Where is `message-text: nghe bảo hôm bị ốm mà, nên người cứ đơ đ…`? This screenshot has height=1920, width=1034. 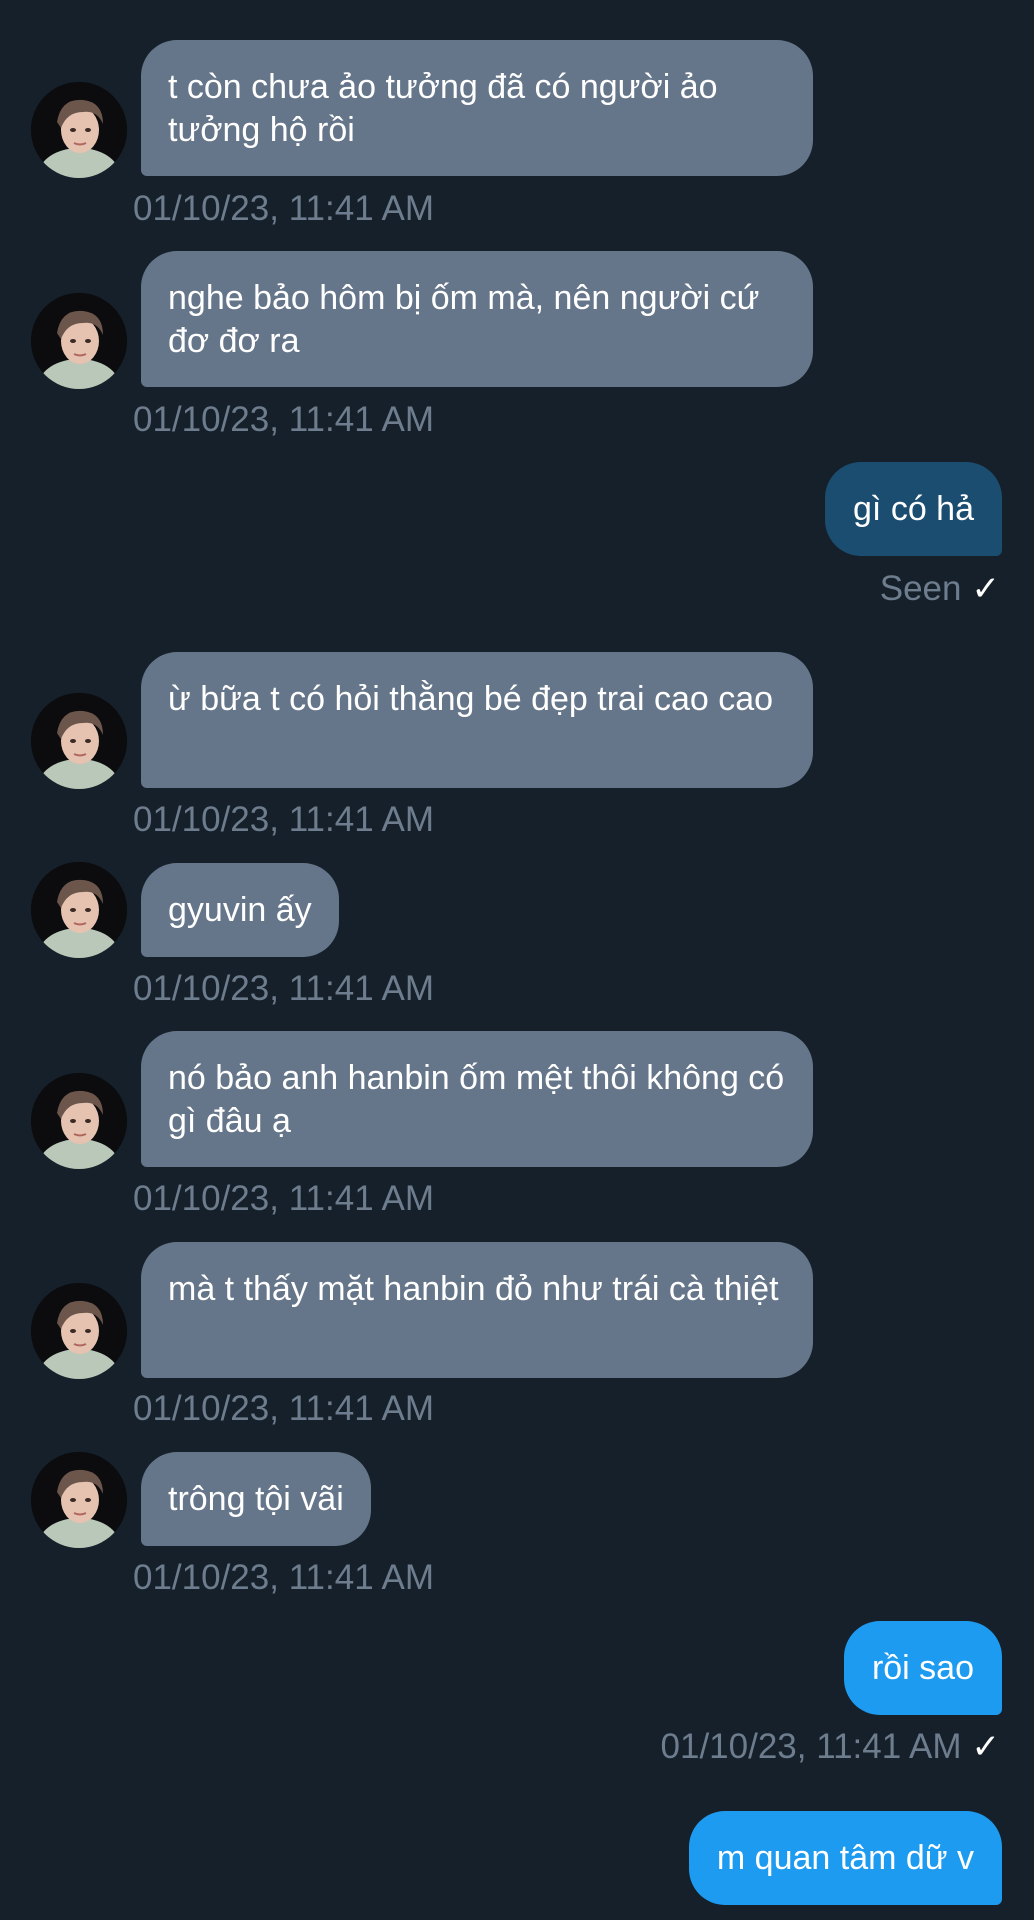 message-text: nghe bảo hôm bị ốm mà, nên người cứ đơ đ… is located at coordinates (464, 319).